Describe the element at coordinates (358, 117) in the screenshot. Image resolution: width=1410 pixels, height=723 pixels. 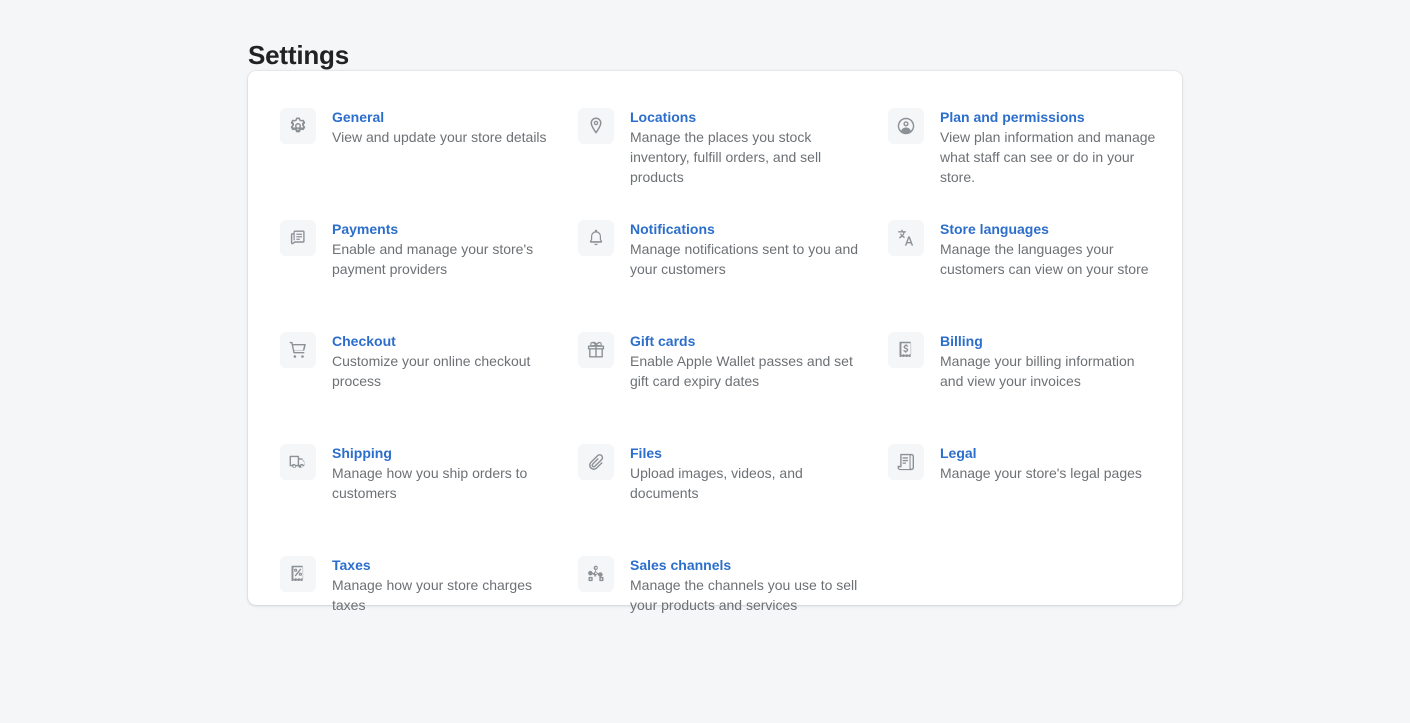
I see `setting-item-title: General` at that location.